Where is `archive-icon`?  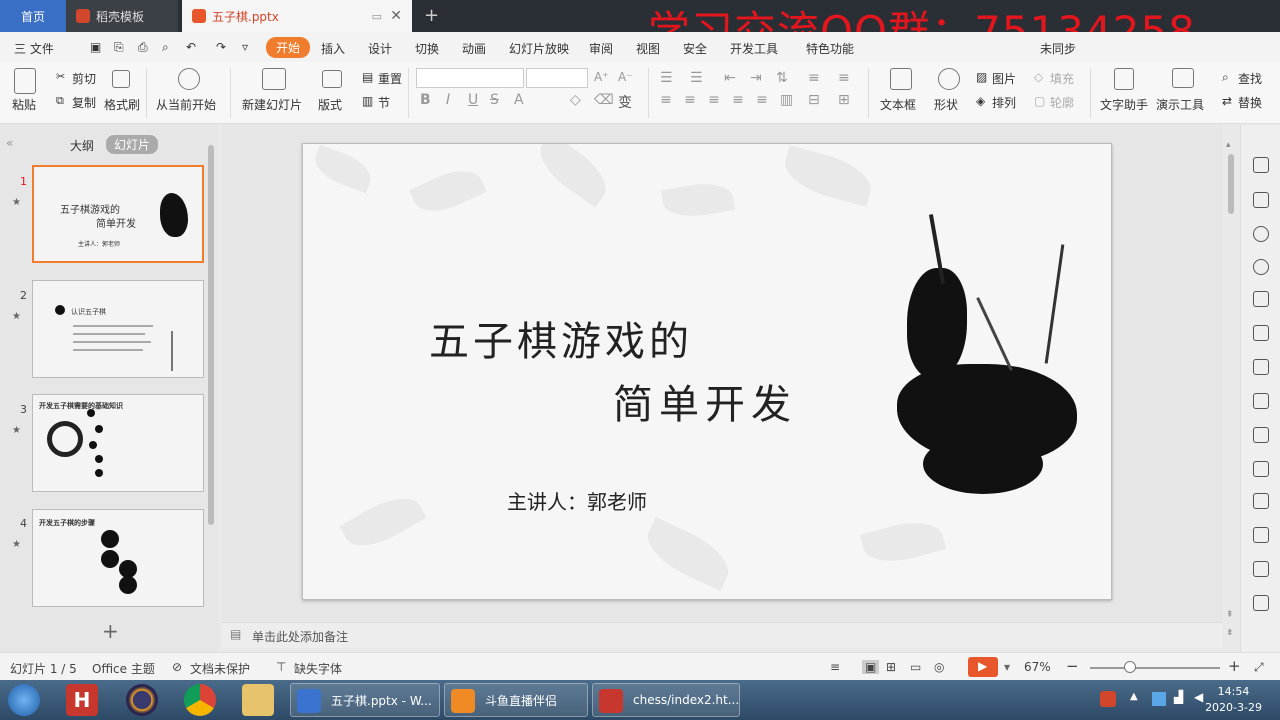
archive-icon is located at coordinates (1261, 501).